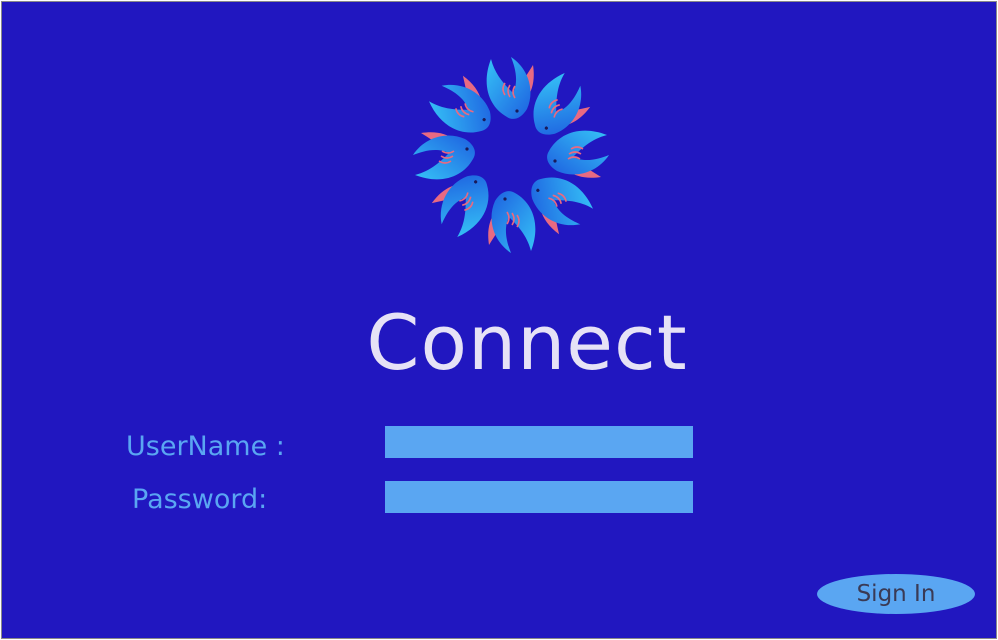  Describe the element at coordinates (539, 497) in the screenshot. I see `password-input` at that location.